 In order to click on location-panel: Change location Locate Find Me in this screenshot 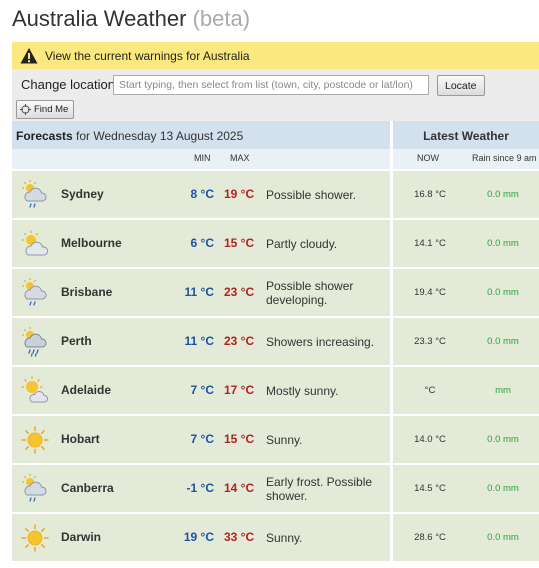, I will do `click(275, 95)`.